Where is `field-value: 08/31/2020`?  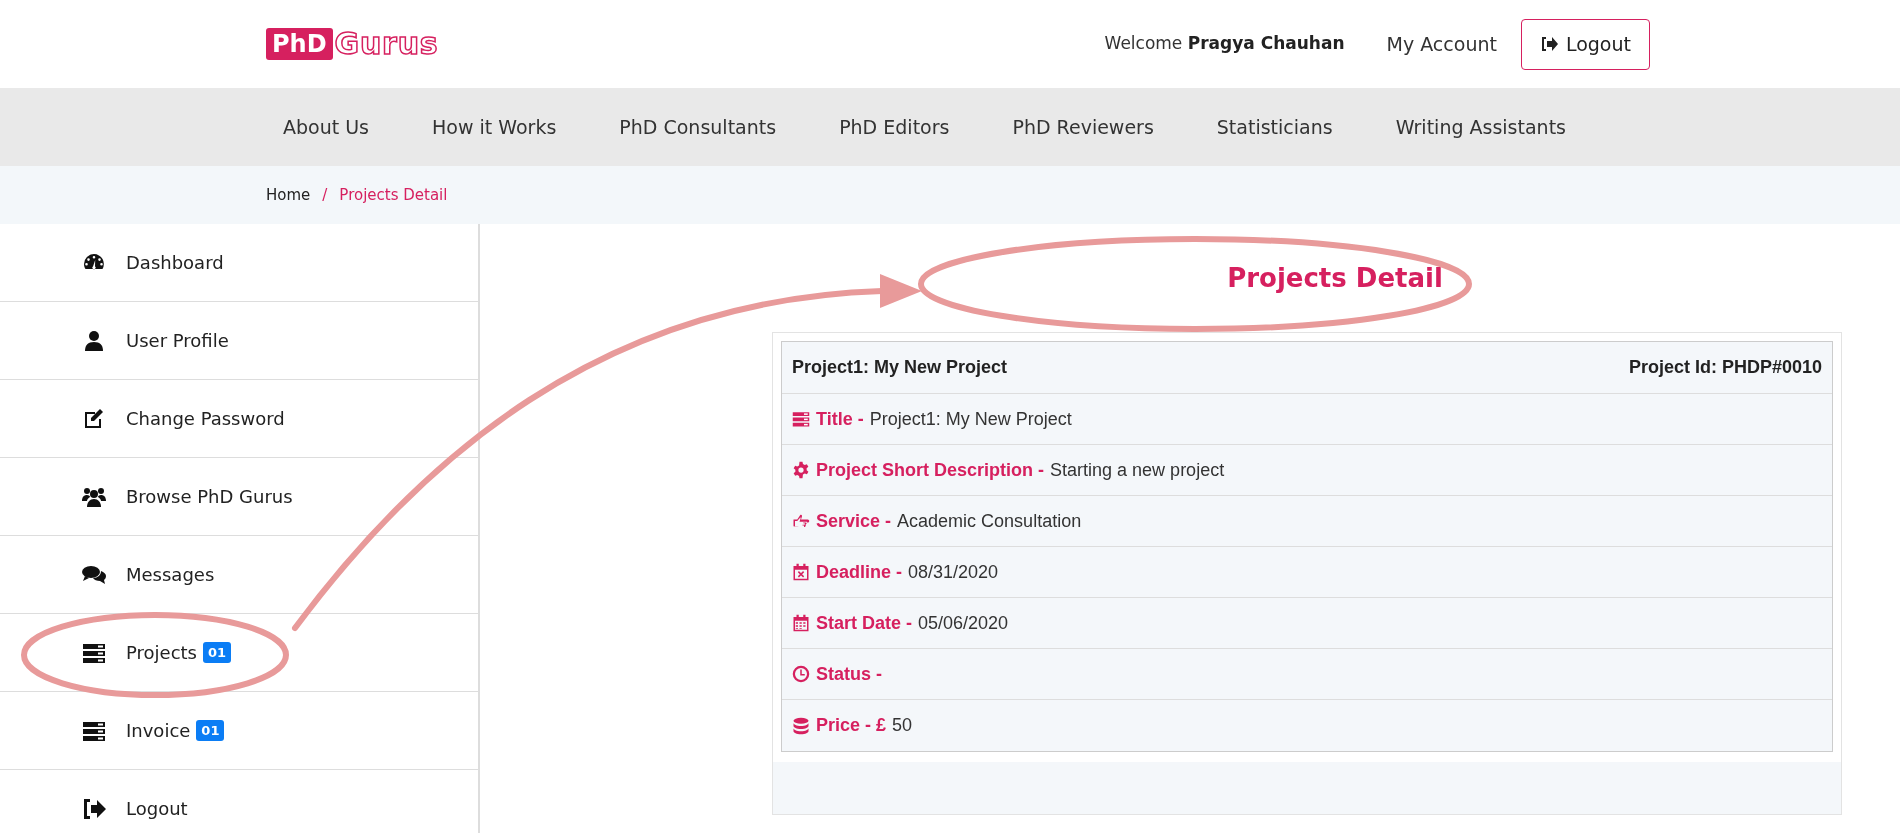
field-value: 08/31/2020 is located at coordinates (953, 572).